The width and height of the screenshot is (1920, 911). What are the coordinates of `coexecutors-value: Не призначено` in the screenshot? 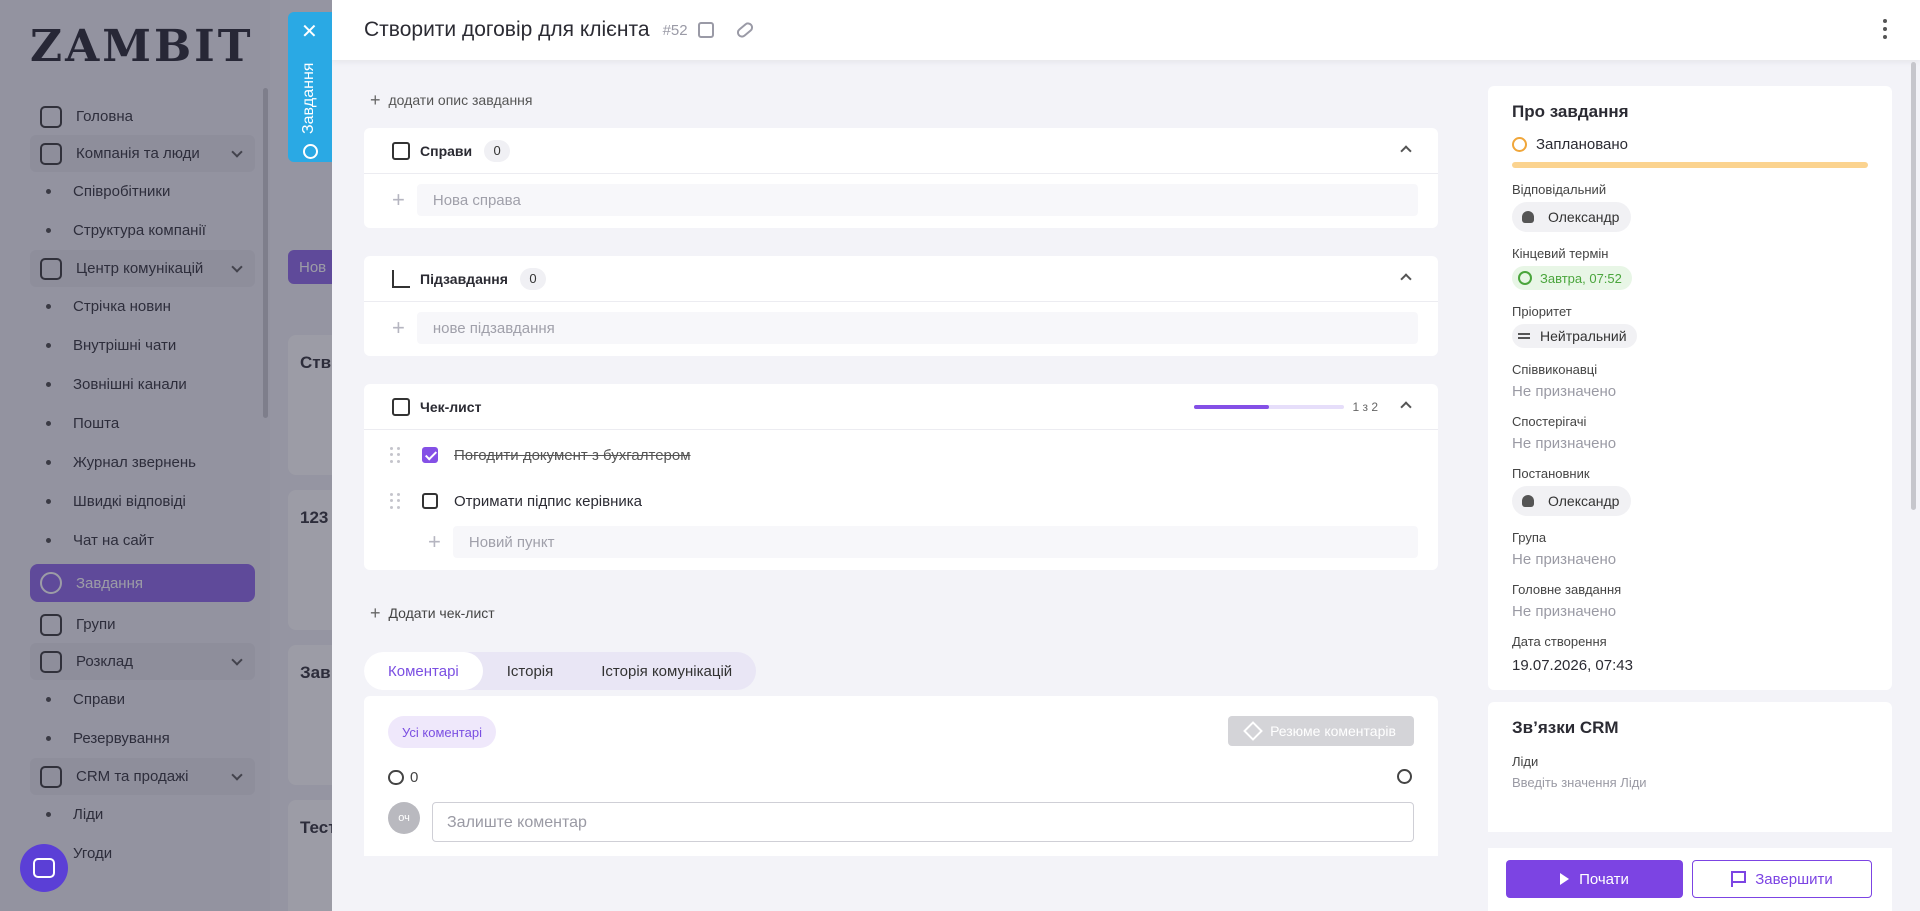 It's located at (1690, 391).